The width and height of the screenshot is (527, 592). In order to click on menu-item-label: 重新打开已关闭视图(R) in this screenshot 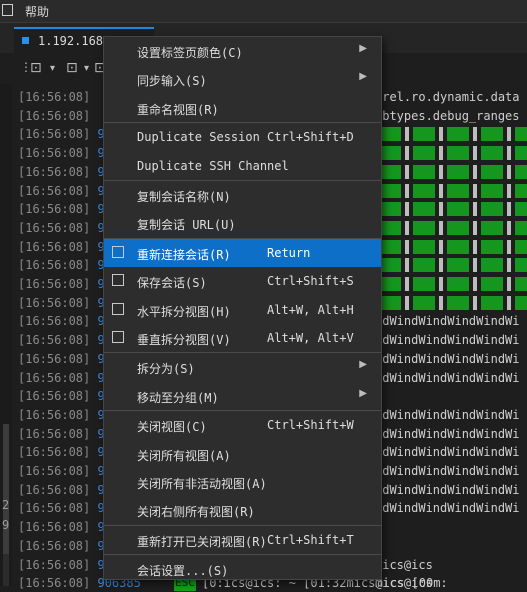, I will do `click(202, 541)`.